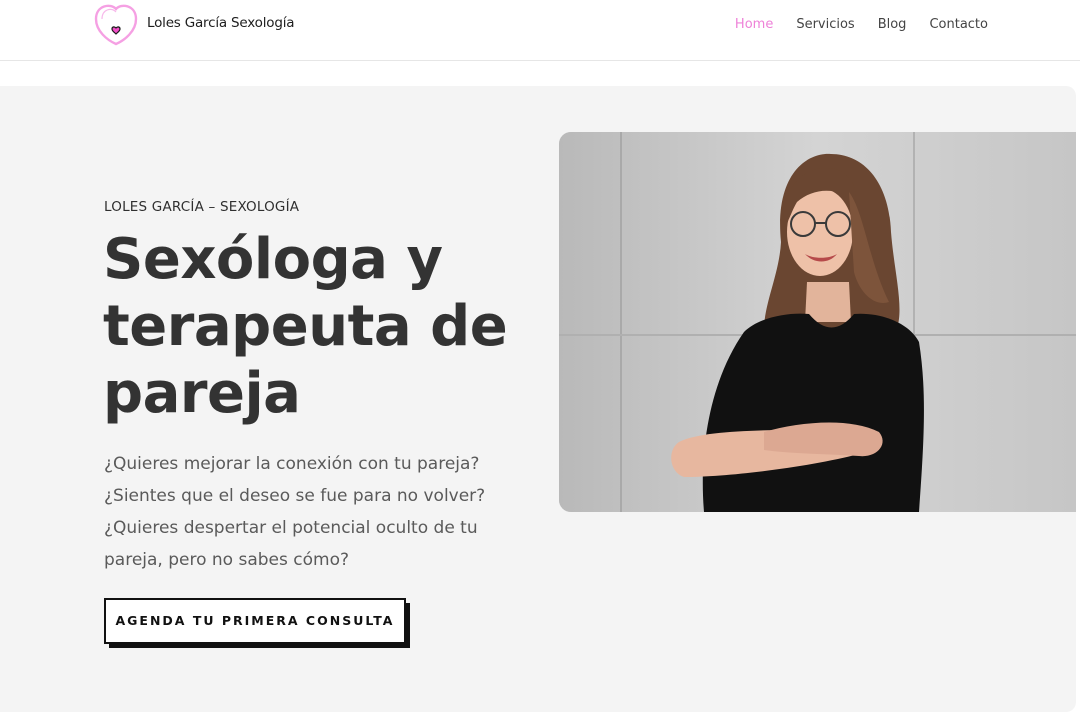 The height and width of the screenshot is (720, 1080). Describe the element at coordinates (305, 326) in the screenshot. I see `hero-title-line: terapeuta de` at that location.